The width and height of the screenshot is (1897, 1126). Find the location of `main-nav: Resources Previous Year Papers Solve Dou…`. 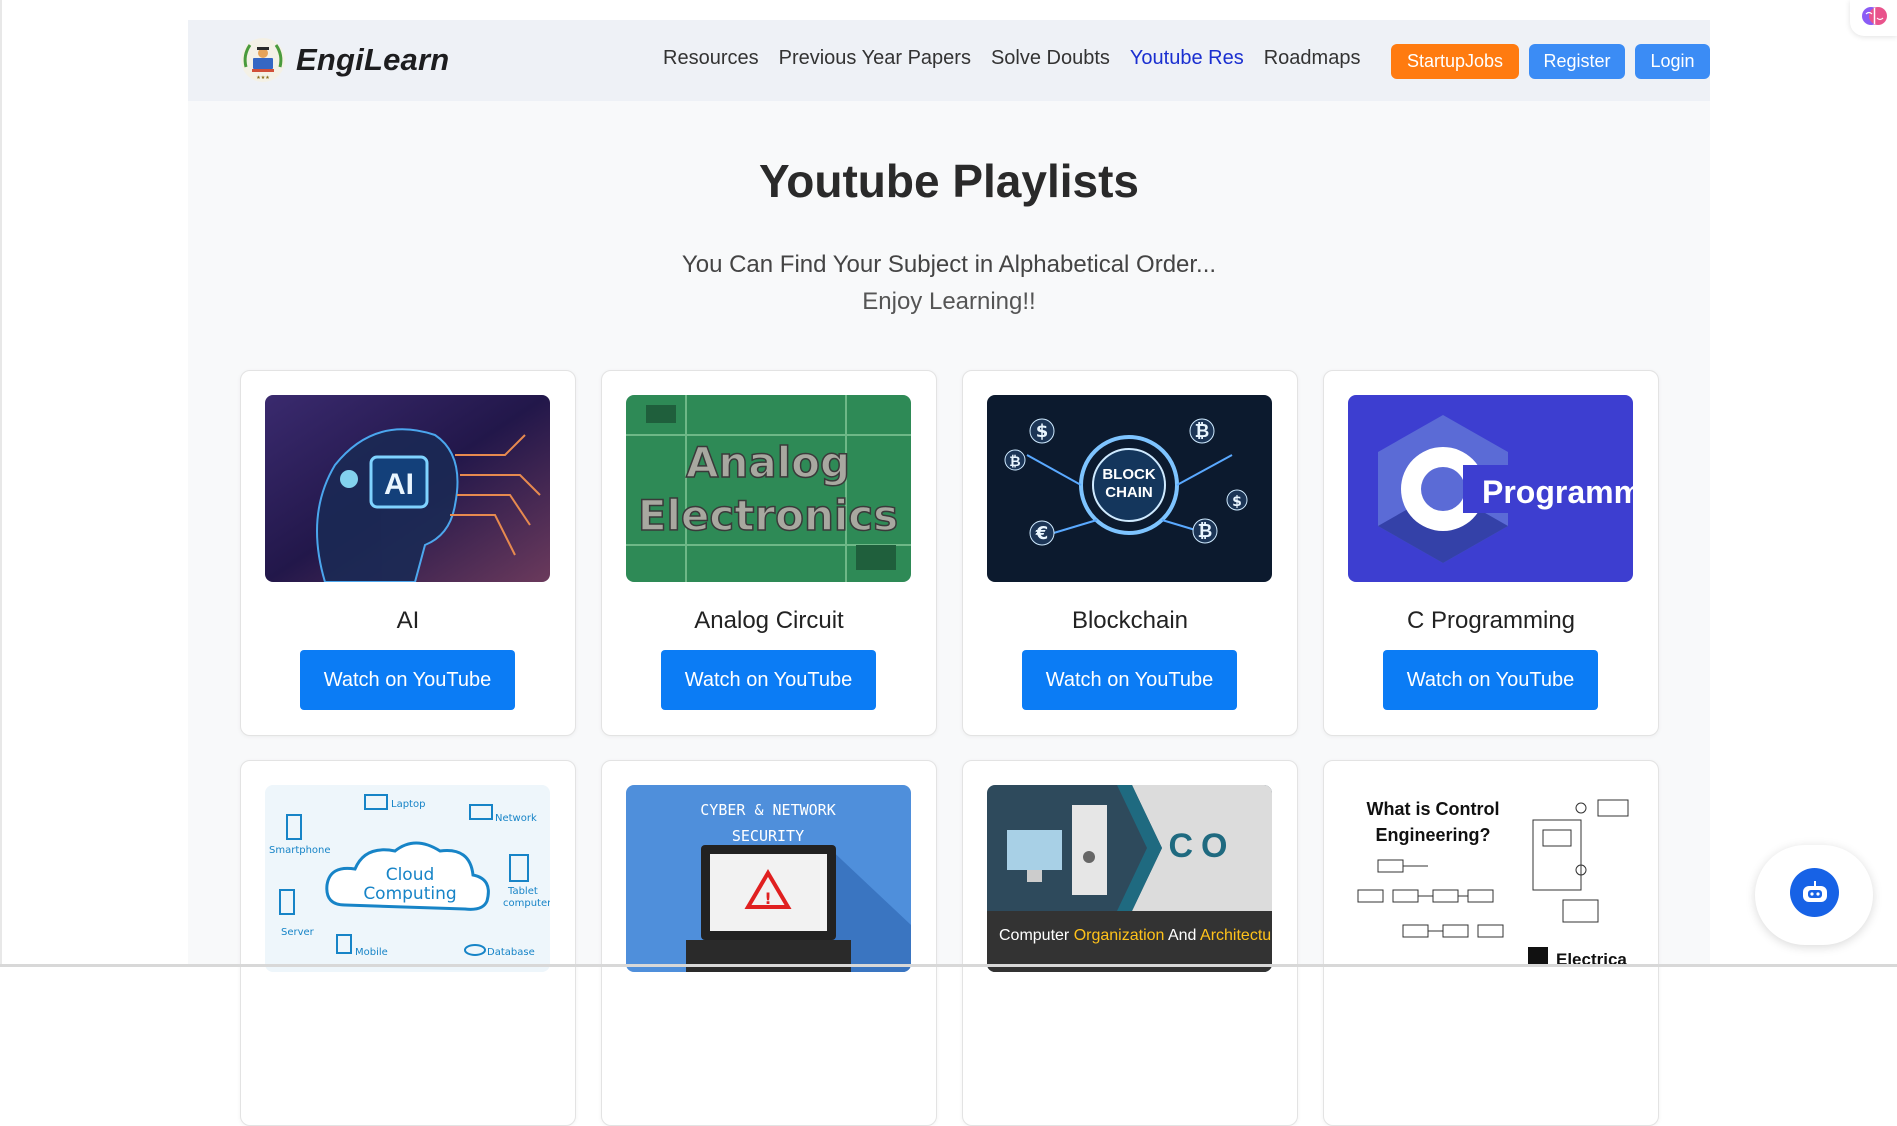

main-nav: Resources Previous Year Papers Solve Dou… is located at coordinates (1021, 58).